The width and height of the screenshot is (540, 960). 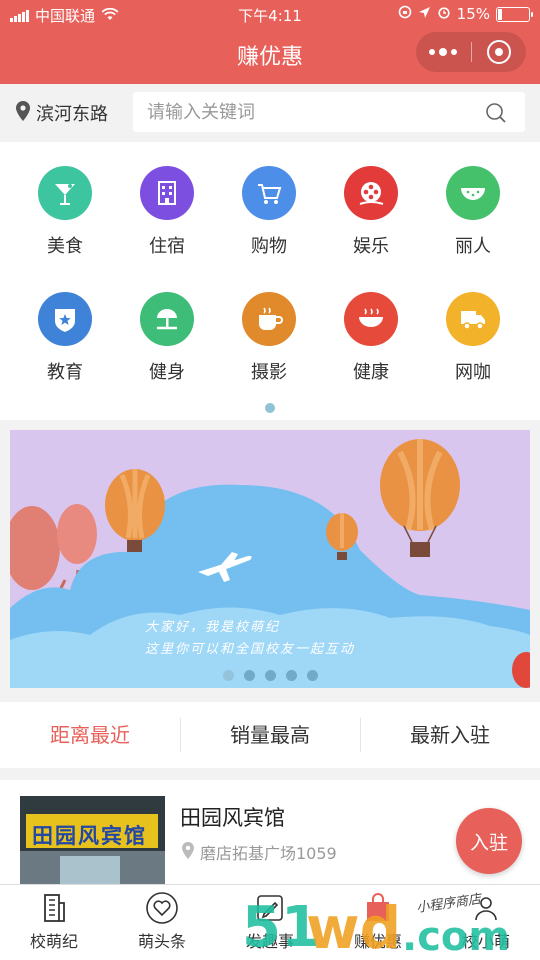 What do you see at coordinates (473, 246) in the screenshot?
I see `category-label: 丽人` at bounding box center [473, 246].